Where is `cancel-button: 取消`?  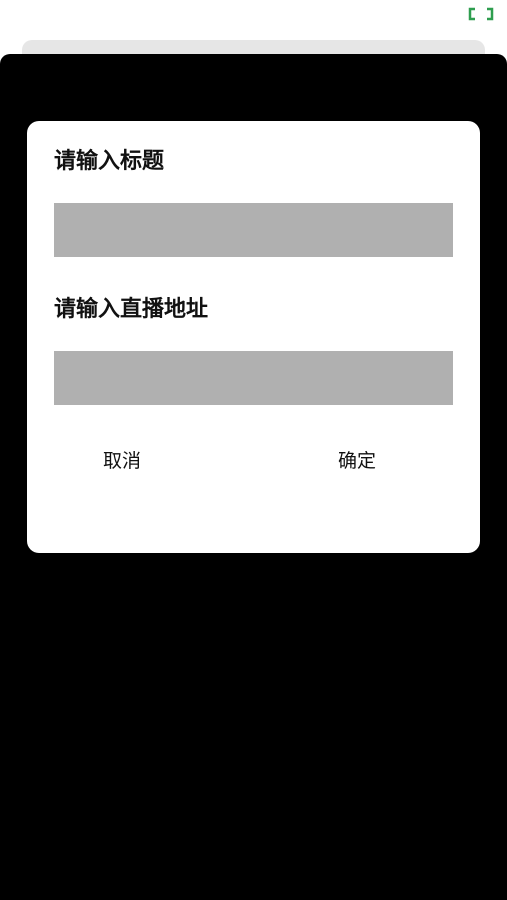 cancel-button: 取消 is located at coordinates (122, 461).